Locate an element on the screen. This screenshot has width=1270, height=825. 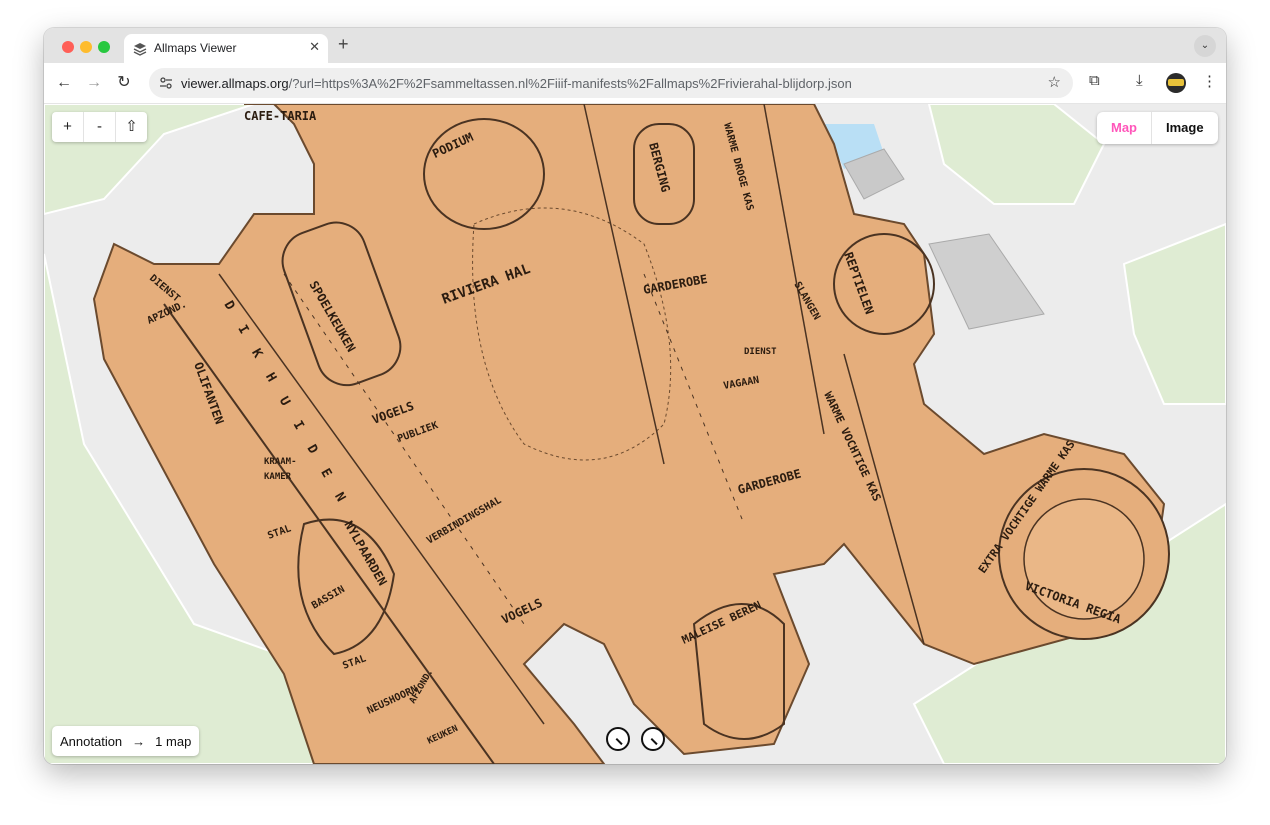
tab-search-button: ⌄ is located at coordinates (1205, 46).